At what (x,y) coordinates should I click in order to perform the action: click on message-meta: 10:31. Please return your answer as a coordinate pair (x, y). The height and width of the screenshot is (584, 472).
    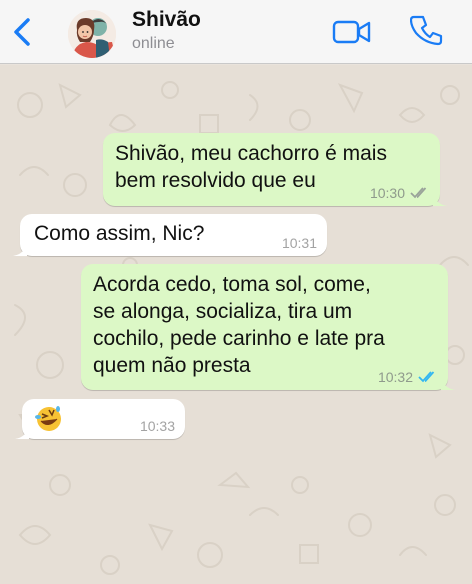
    Looking at the image, I should click on (299, 243).